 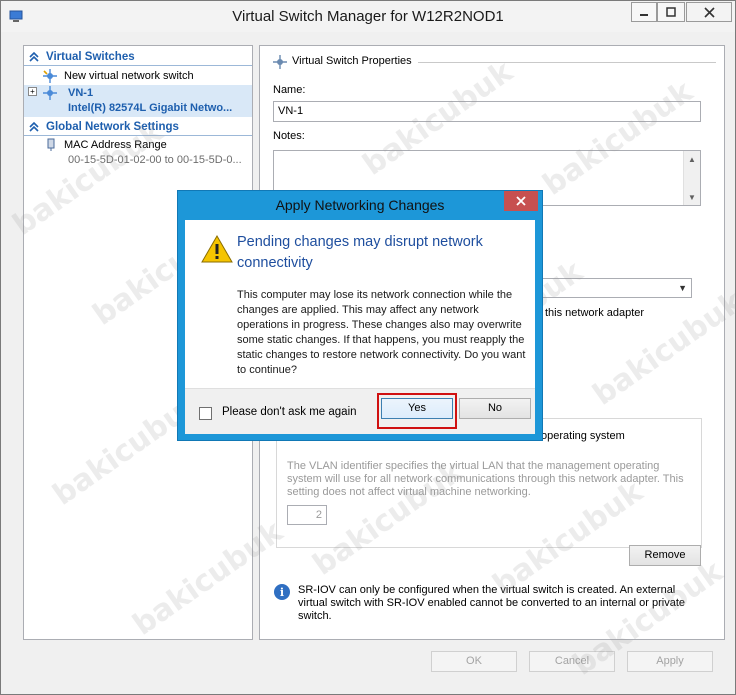 I want to click on notes-scrollbar: ▲ ▼, so click(x=691, y=178).